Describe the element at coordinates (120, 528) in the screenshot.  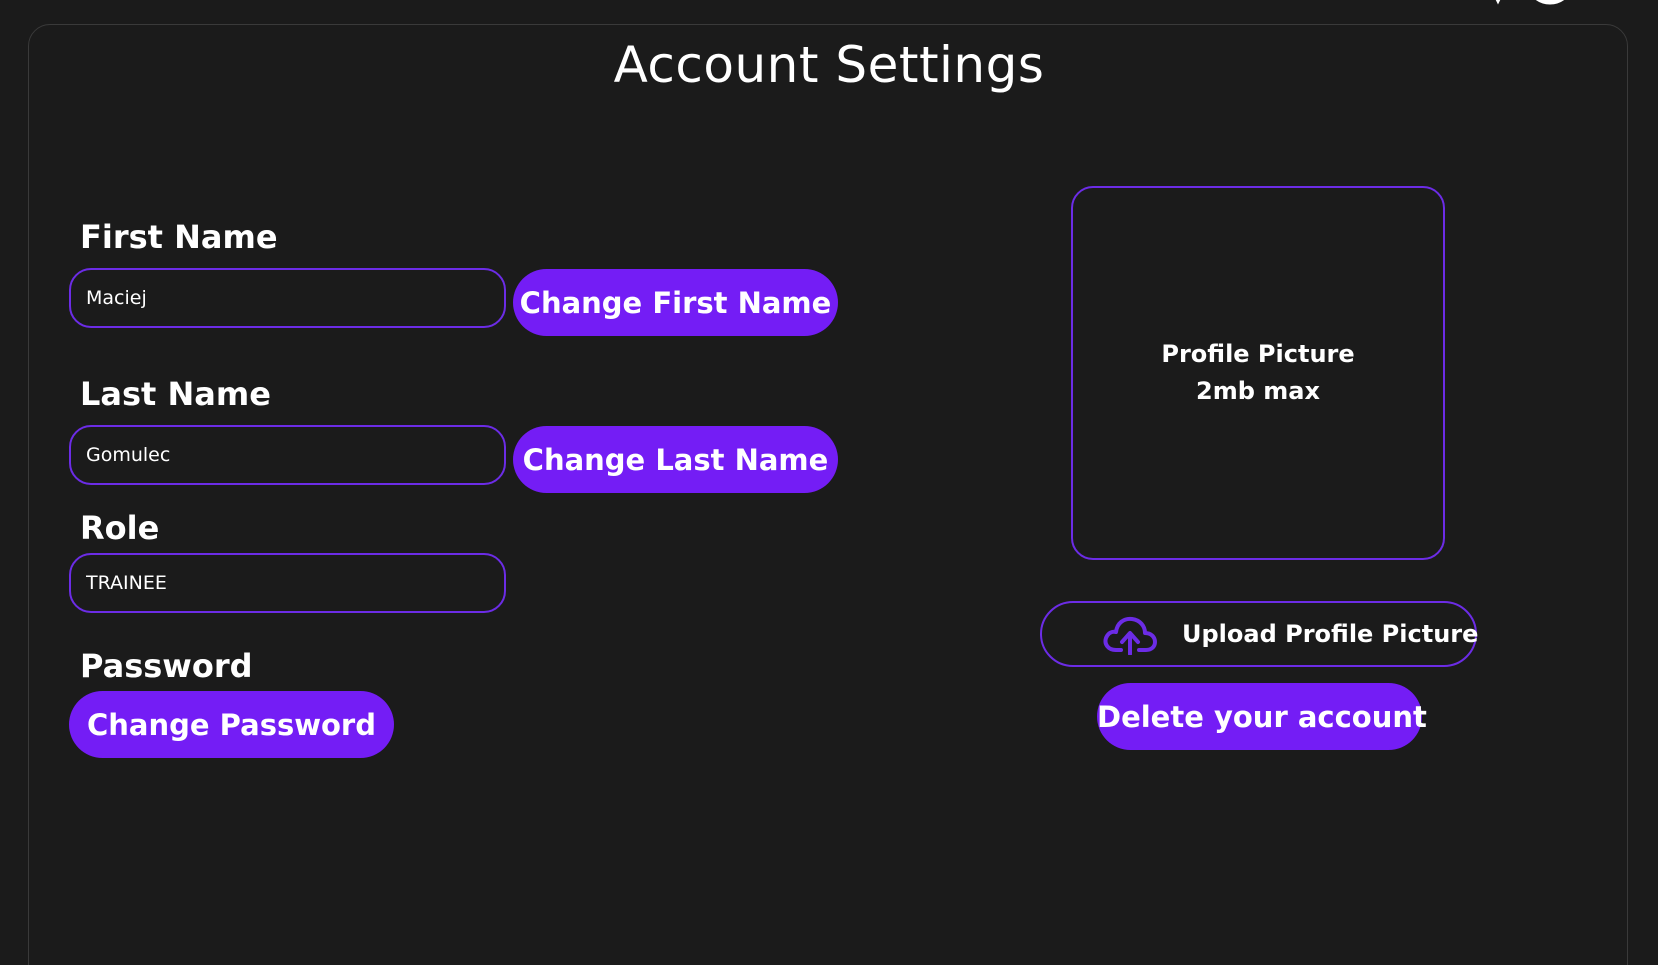
I see `role-label: Role` at that location.